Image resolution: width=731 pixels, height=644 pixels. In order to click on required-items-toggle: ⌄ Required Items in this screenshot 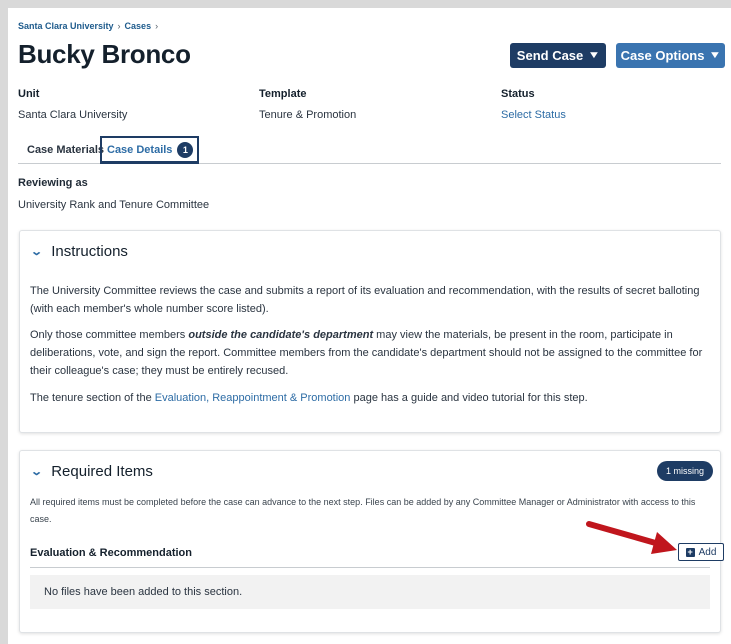, I will do `click(91, 471)`.